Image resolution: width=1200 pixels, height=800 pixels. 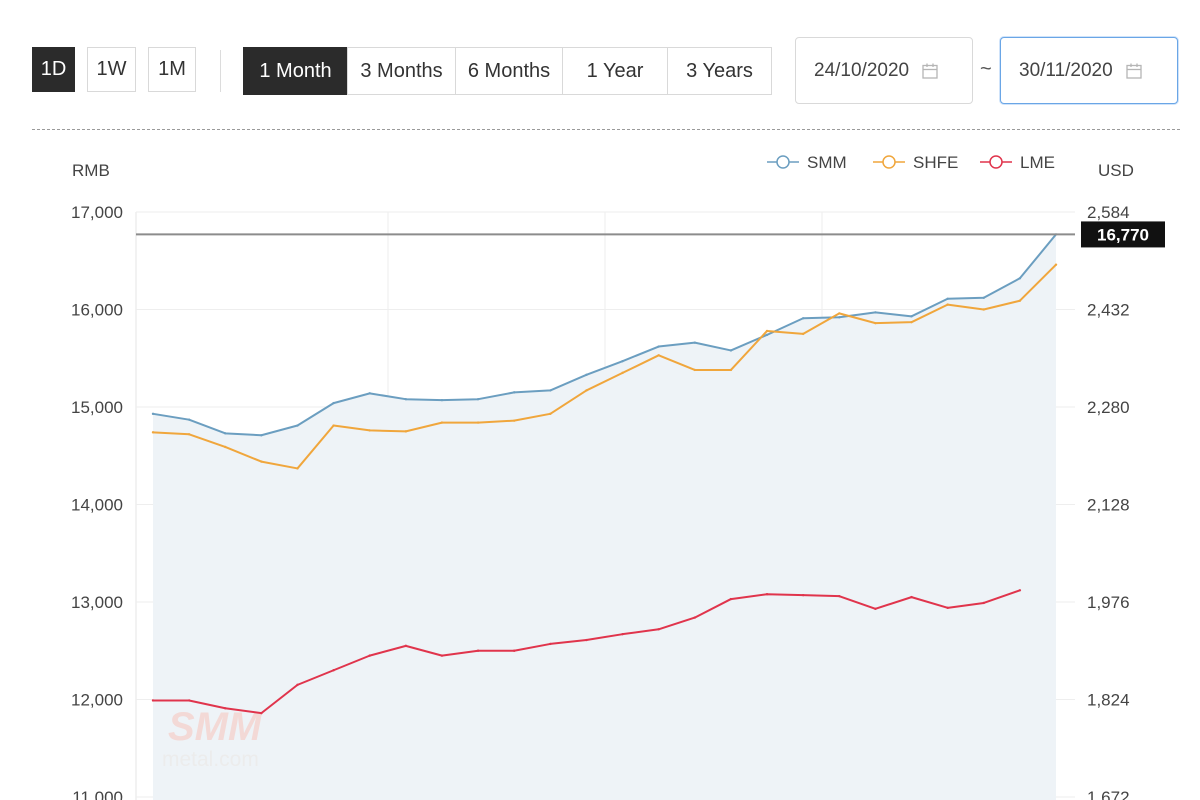 I want to click on y-left-tick-label: 15,000, so click(x=97, y=407).